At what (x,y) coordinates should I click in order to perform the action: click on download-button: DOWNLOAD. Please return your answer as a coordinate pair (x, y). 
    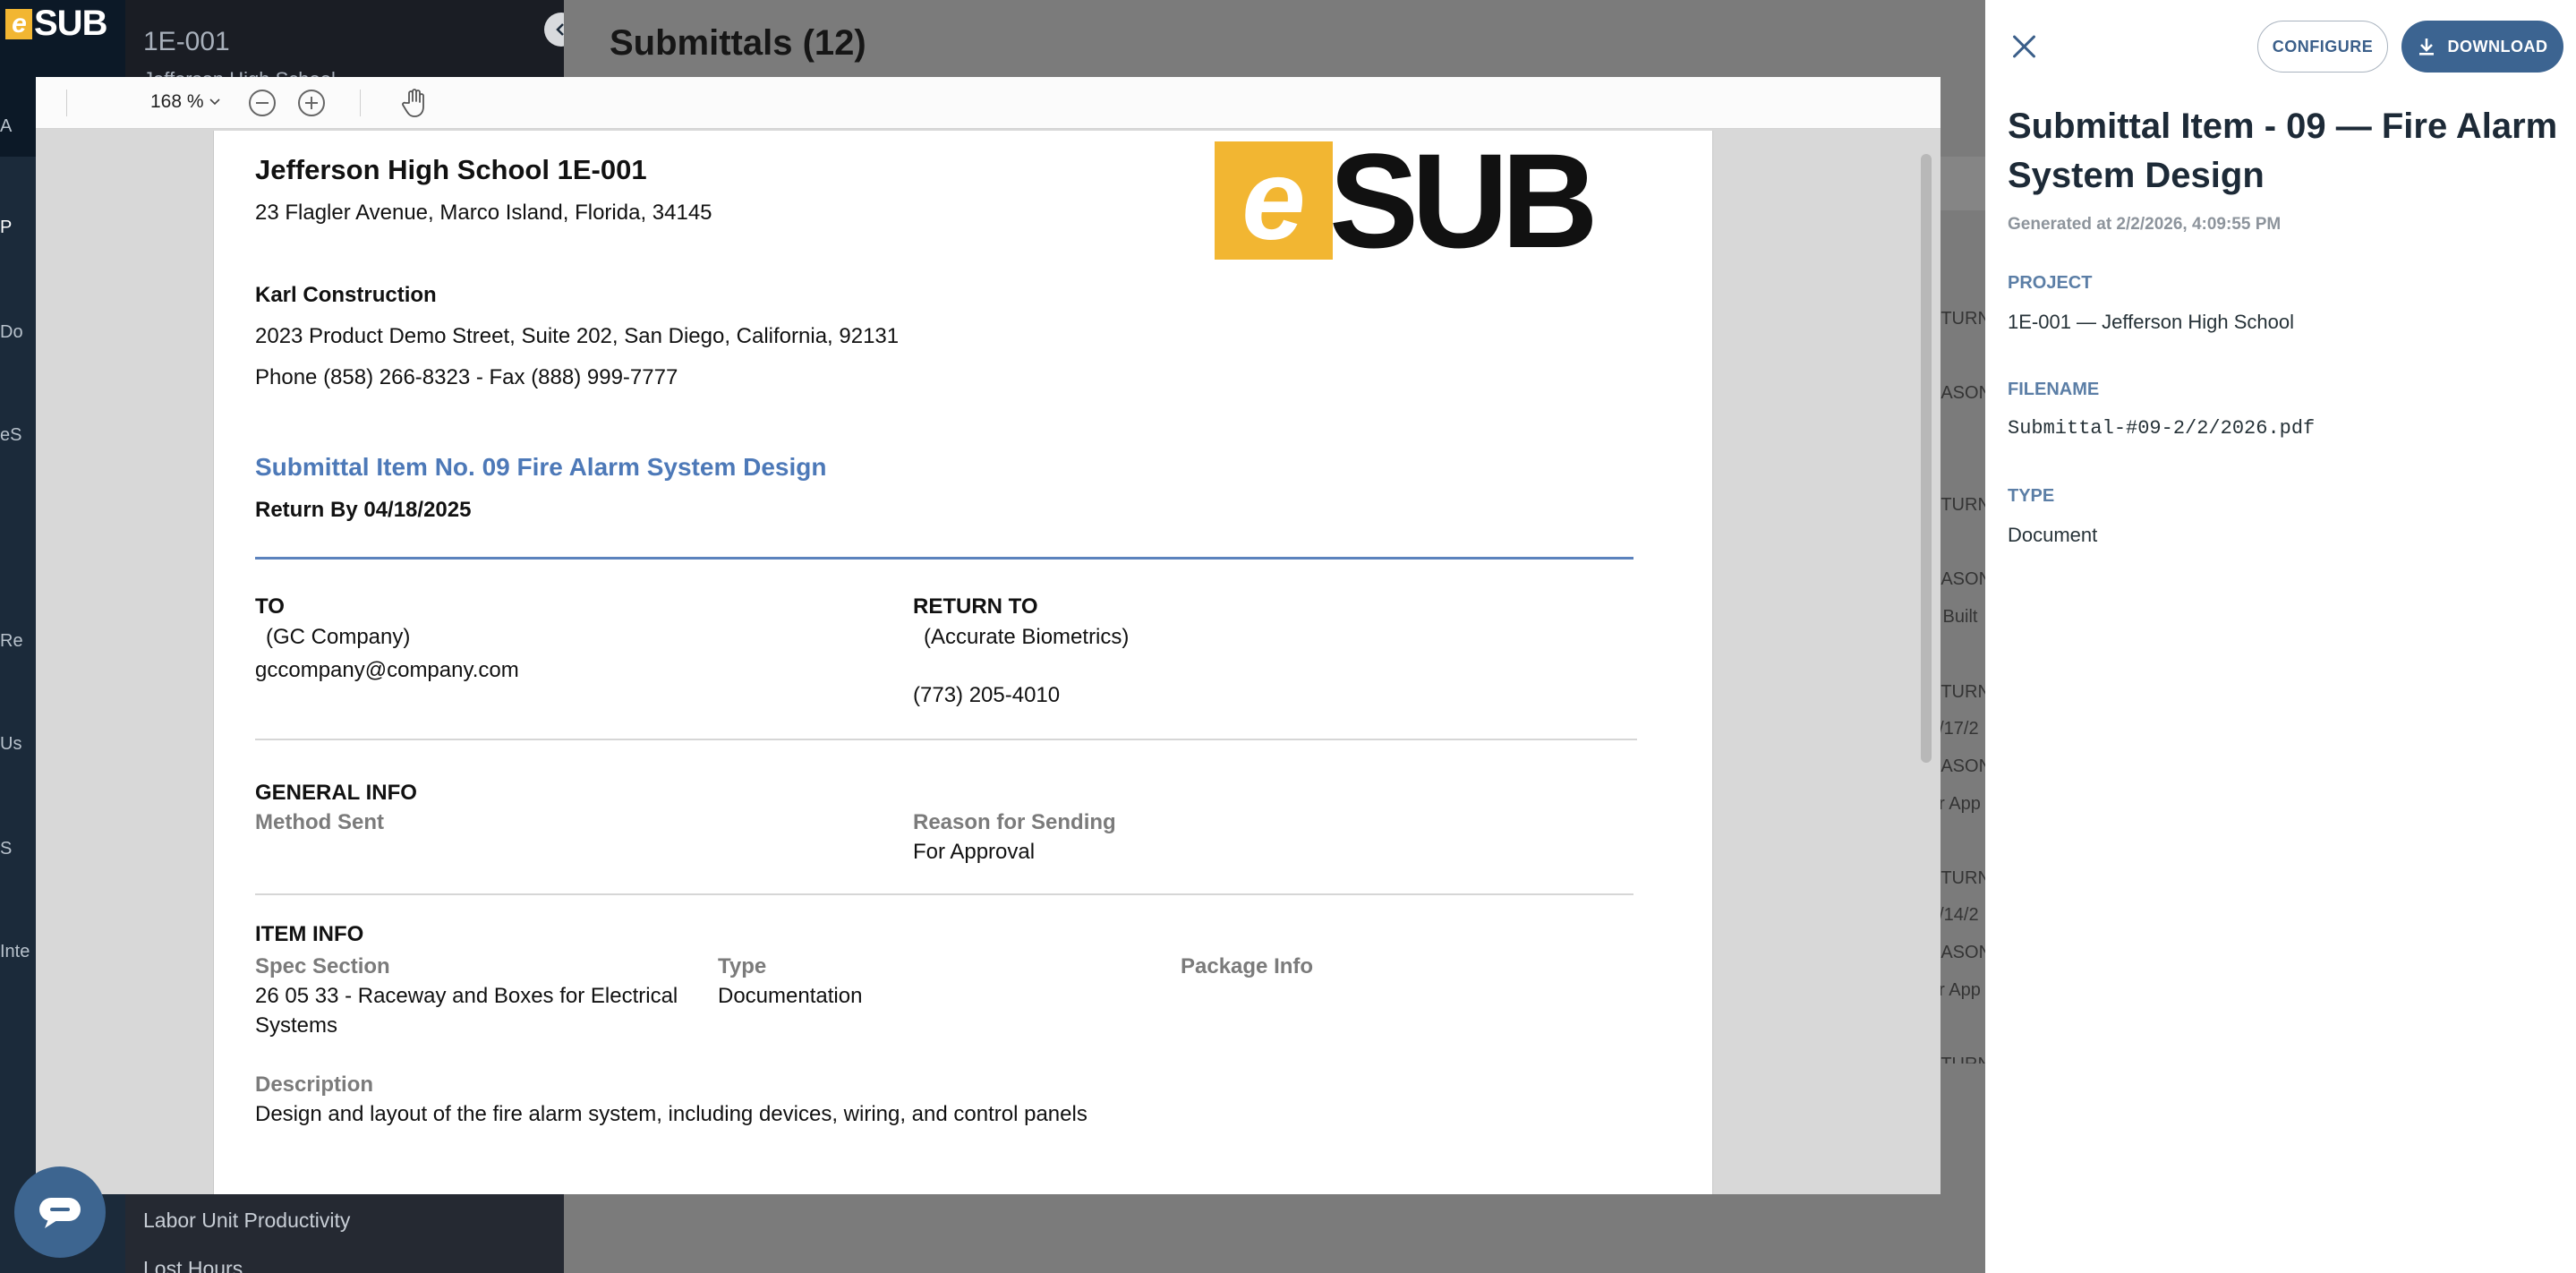
    Looking at the image, I should click on (2482, 47).